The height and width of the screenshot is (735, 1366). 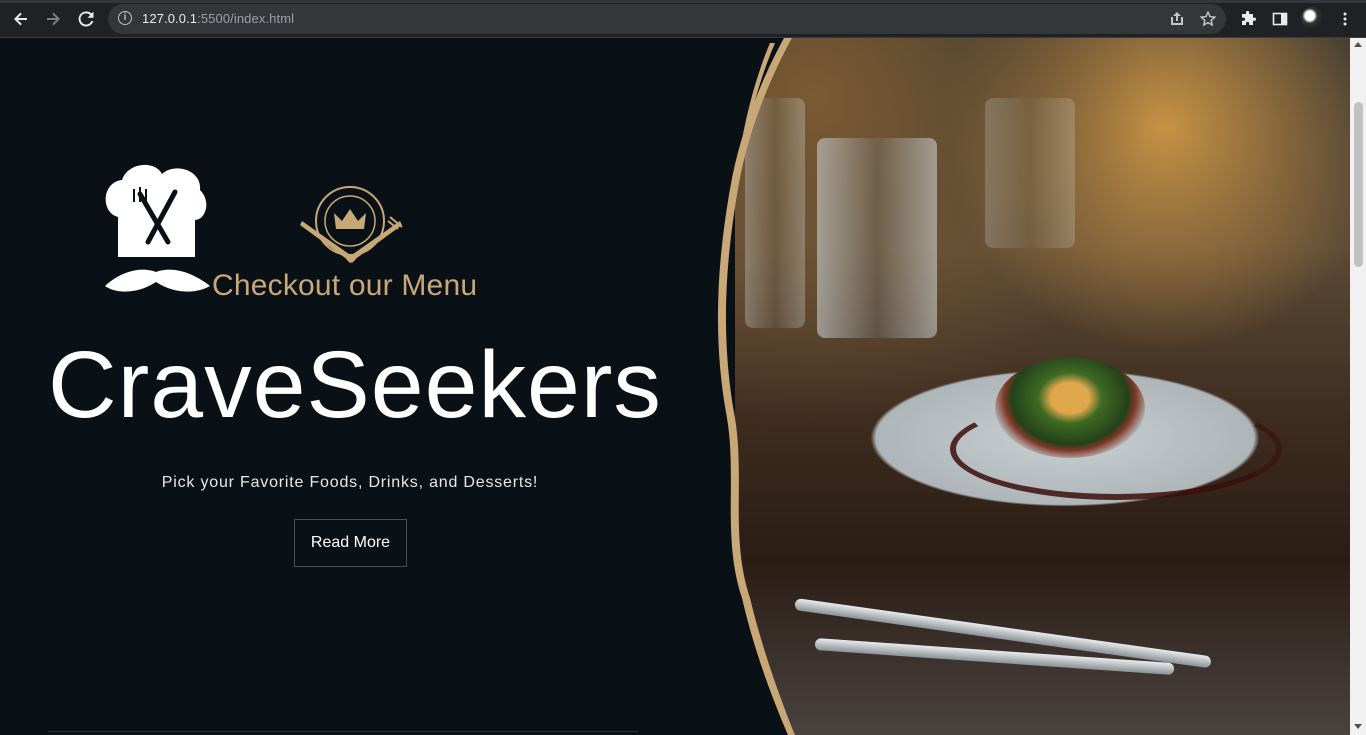 I want to click on reload-icon, so click(x=86, y=19).